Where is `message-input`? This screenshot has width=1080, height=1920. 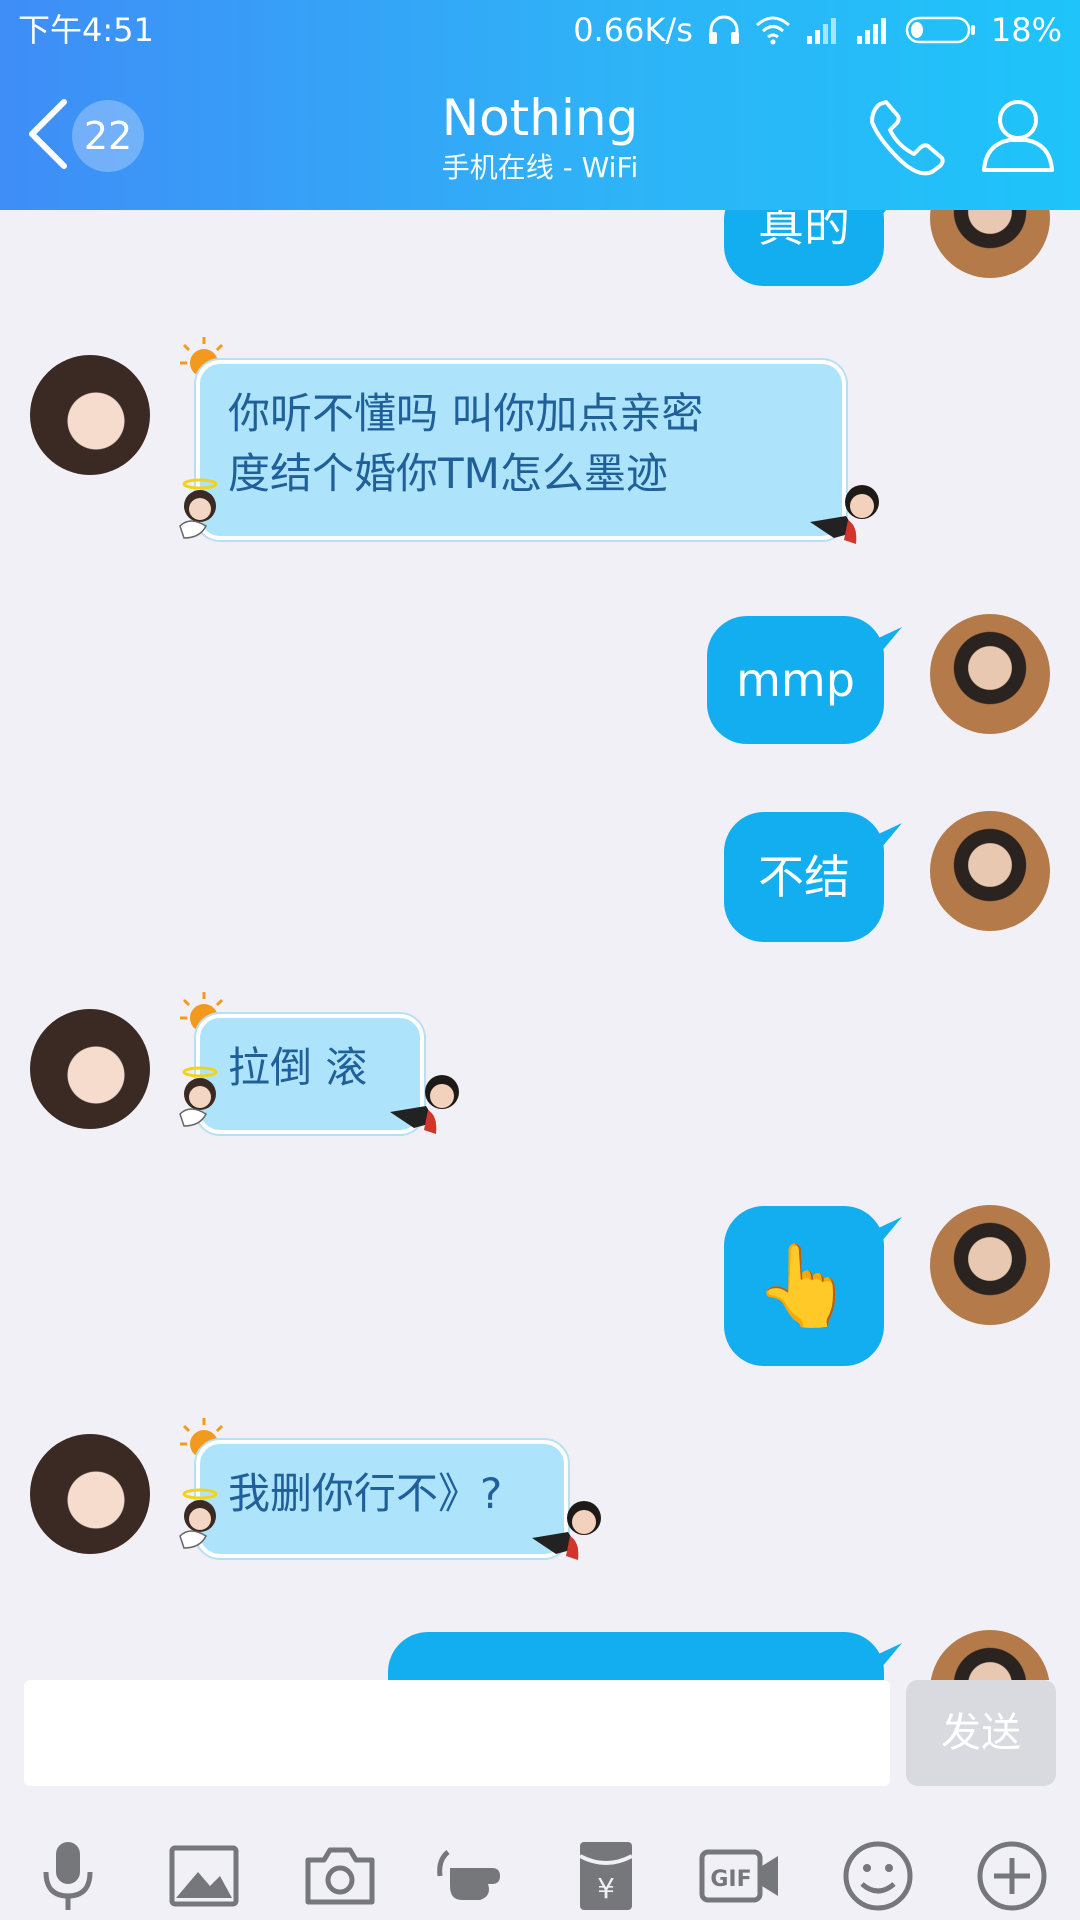 message-input is located at coordinates (457, 1733).